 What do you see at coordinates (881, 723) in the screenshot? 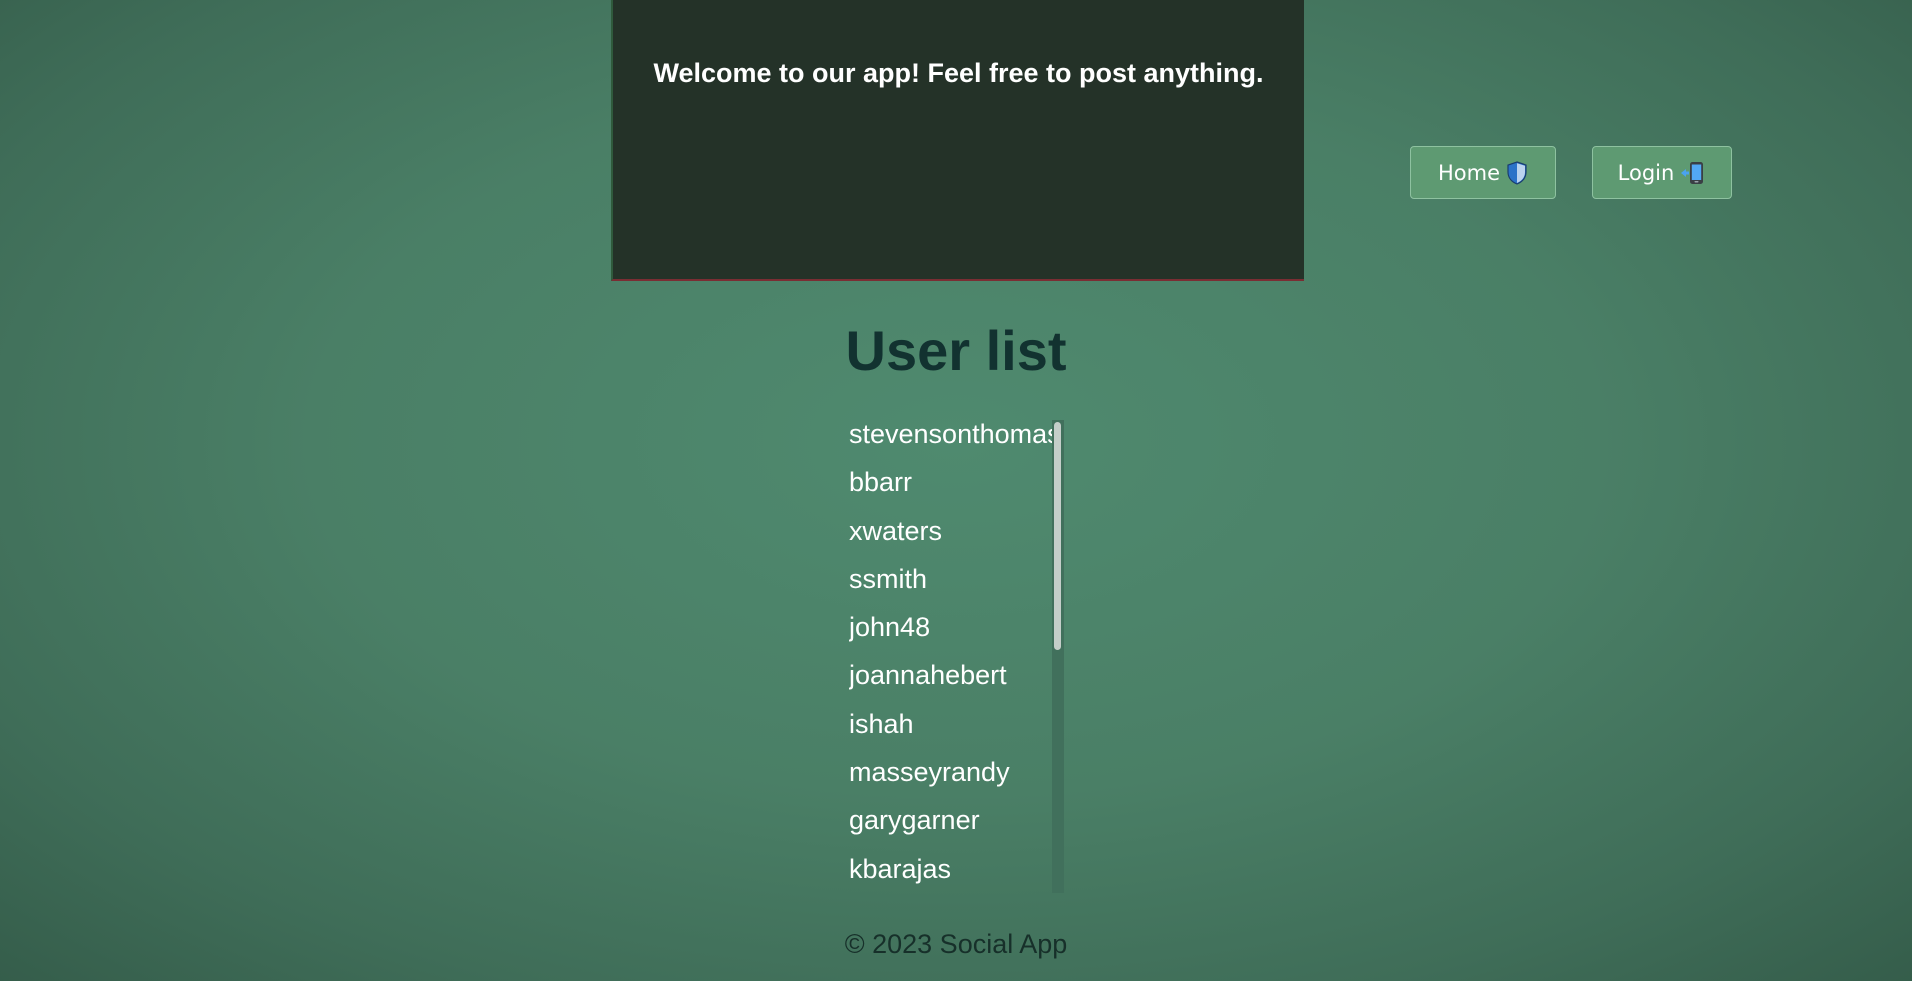
I see `list-item: ishah` at bounding box center [881, 723].